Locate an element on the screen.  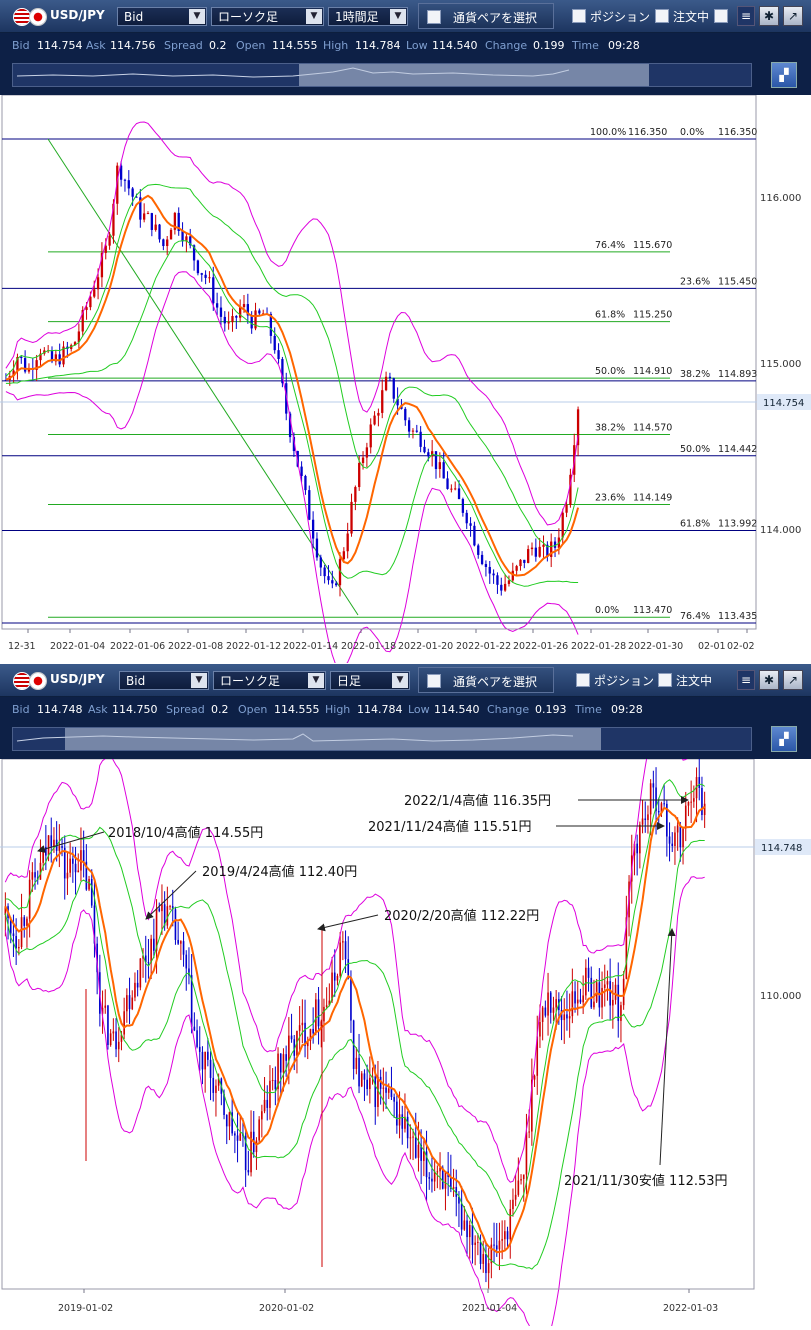
time-label: Time is located at coordinates (585, 45).